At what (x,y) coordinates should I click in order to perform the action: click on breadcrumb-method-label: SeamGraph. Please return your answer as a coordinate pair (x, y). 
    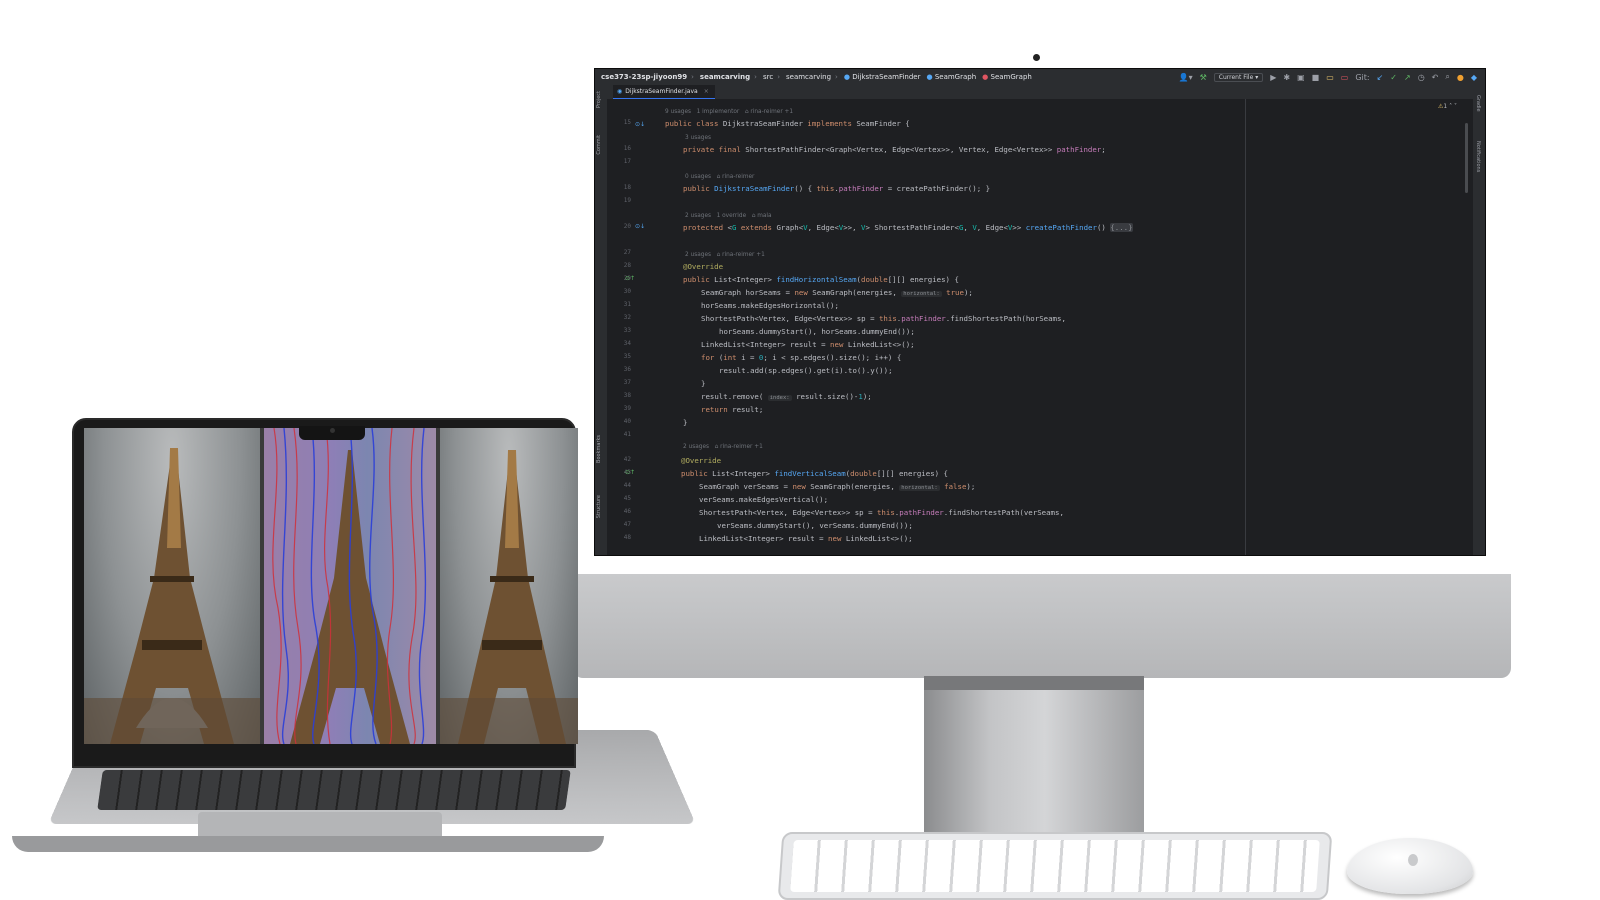
    Looking at the image, I should click on (1011, 77).